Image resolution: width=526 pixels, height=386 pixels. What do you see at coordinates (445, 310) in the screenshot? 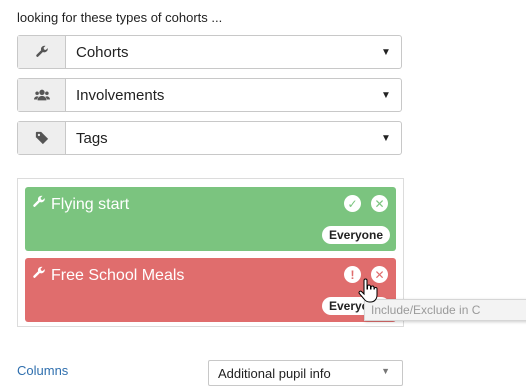
I see `tooltip: Include/Exclude in C` at bounding box center [445, 310].